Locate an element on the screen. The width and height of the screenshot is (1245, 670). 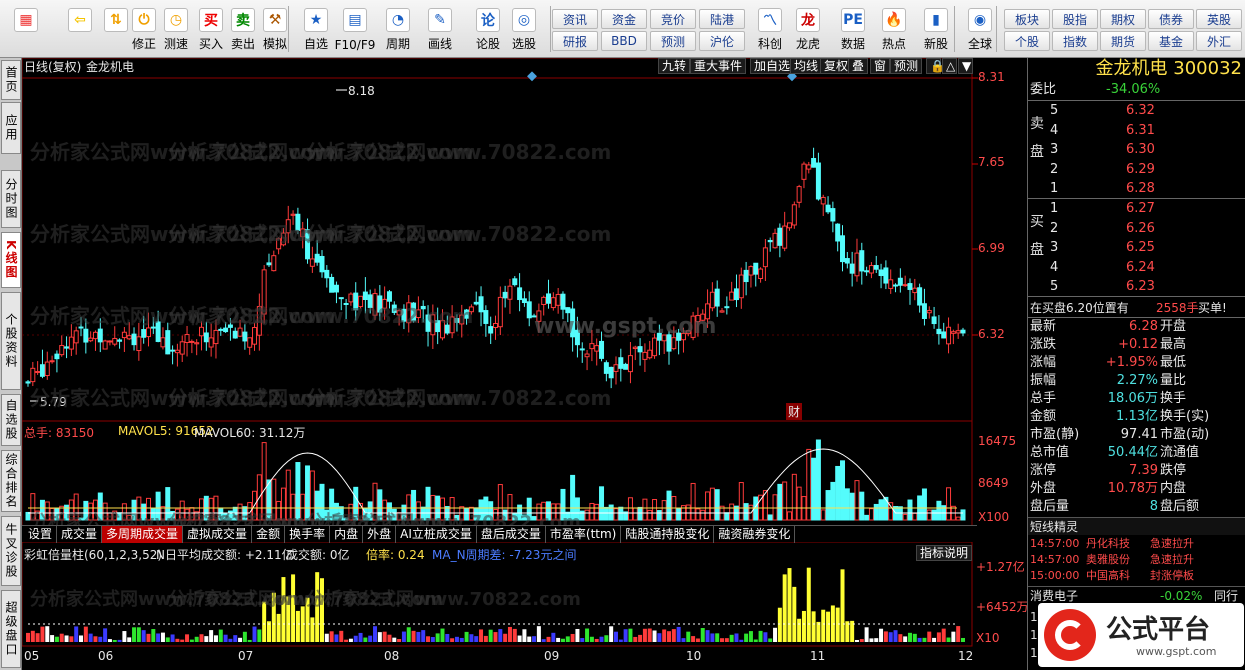
left-tab: 个股资料 is located at coordinates (11, 341).